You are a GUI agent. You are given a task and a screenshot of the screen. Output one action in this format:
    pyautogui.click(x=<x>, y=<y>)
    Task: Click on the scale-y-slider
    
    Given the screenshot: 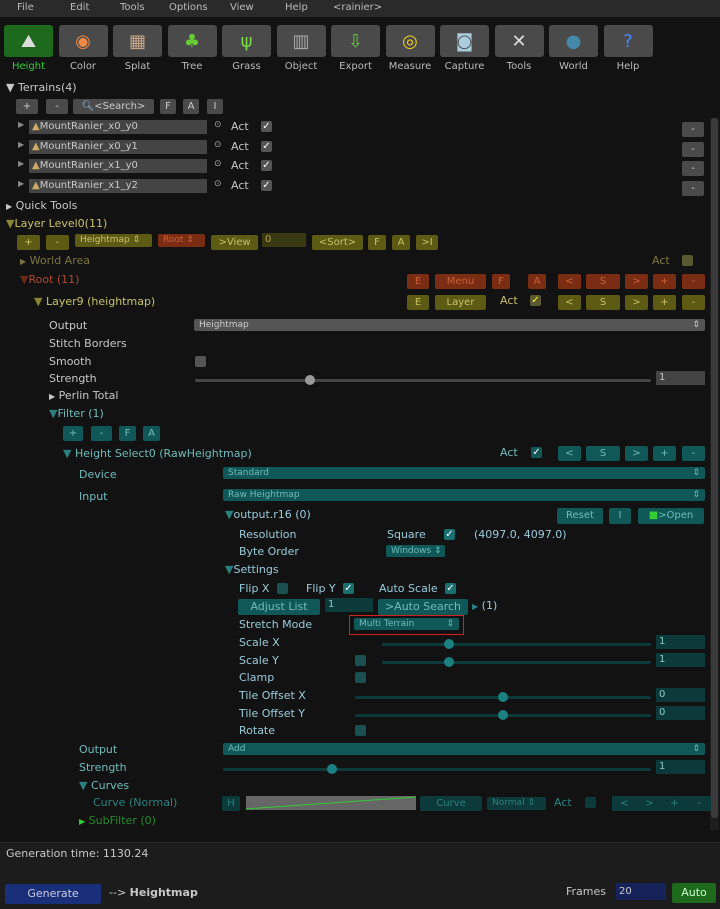 What is the action you would take?
    pyautogui.click(x=516, y=662)
    